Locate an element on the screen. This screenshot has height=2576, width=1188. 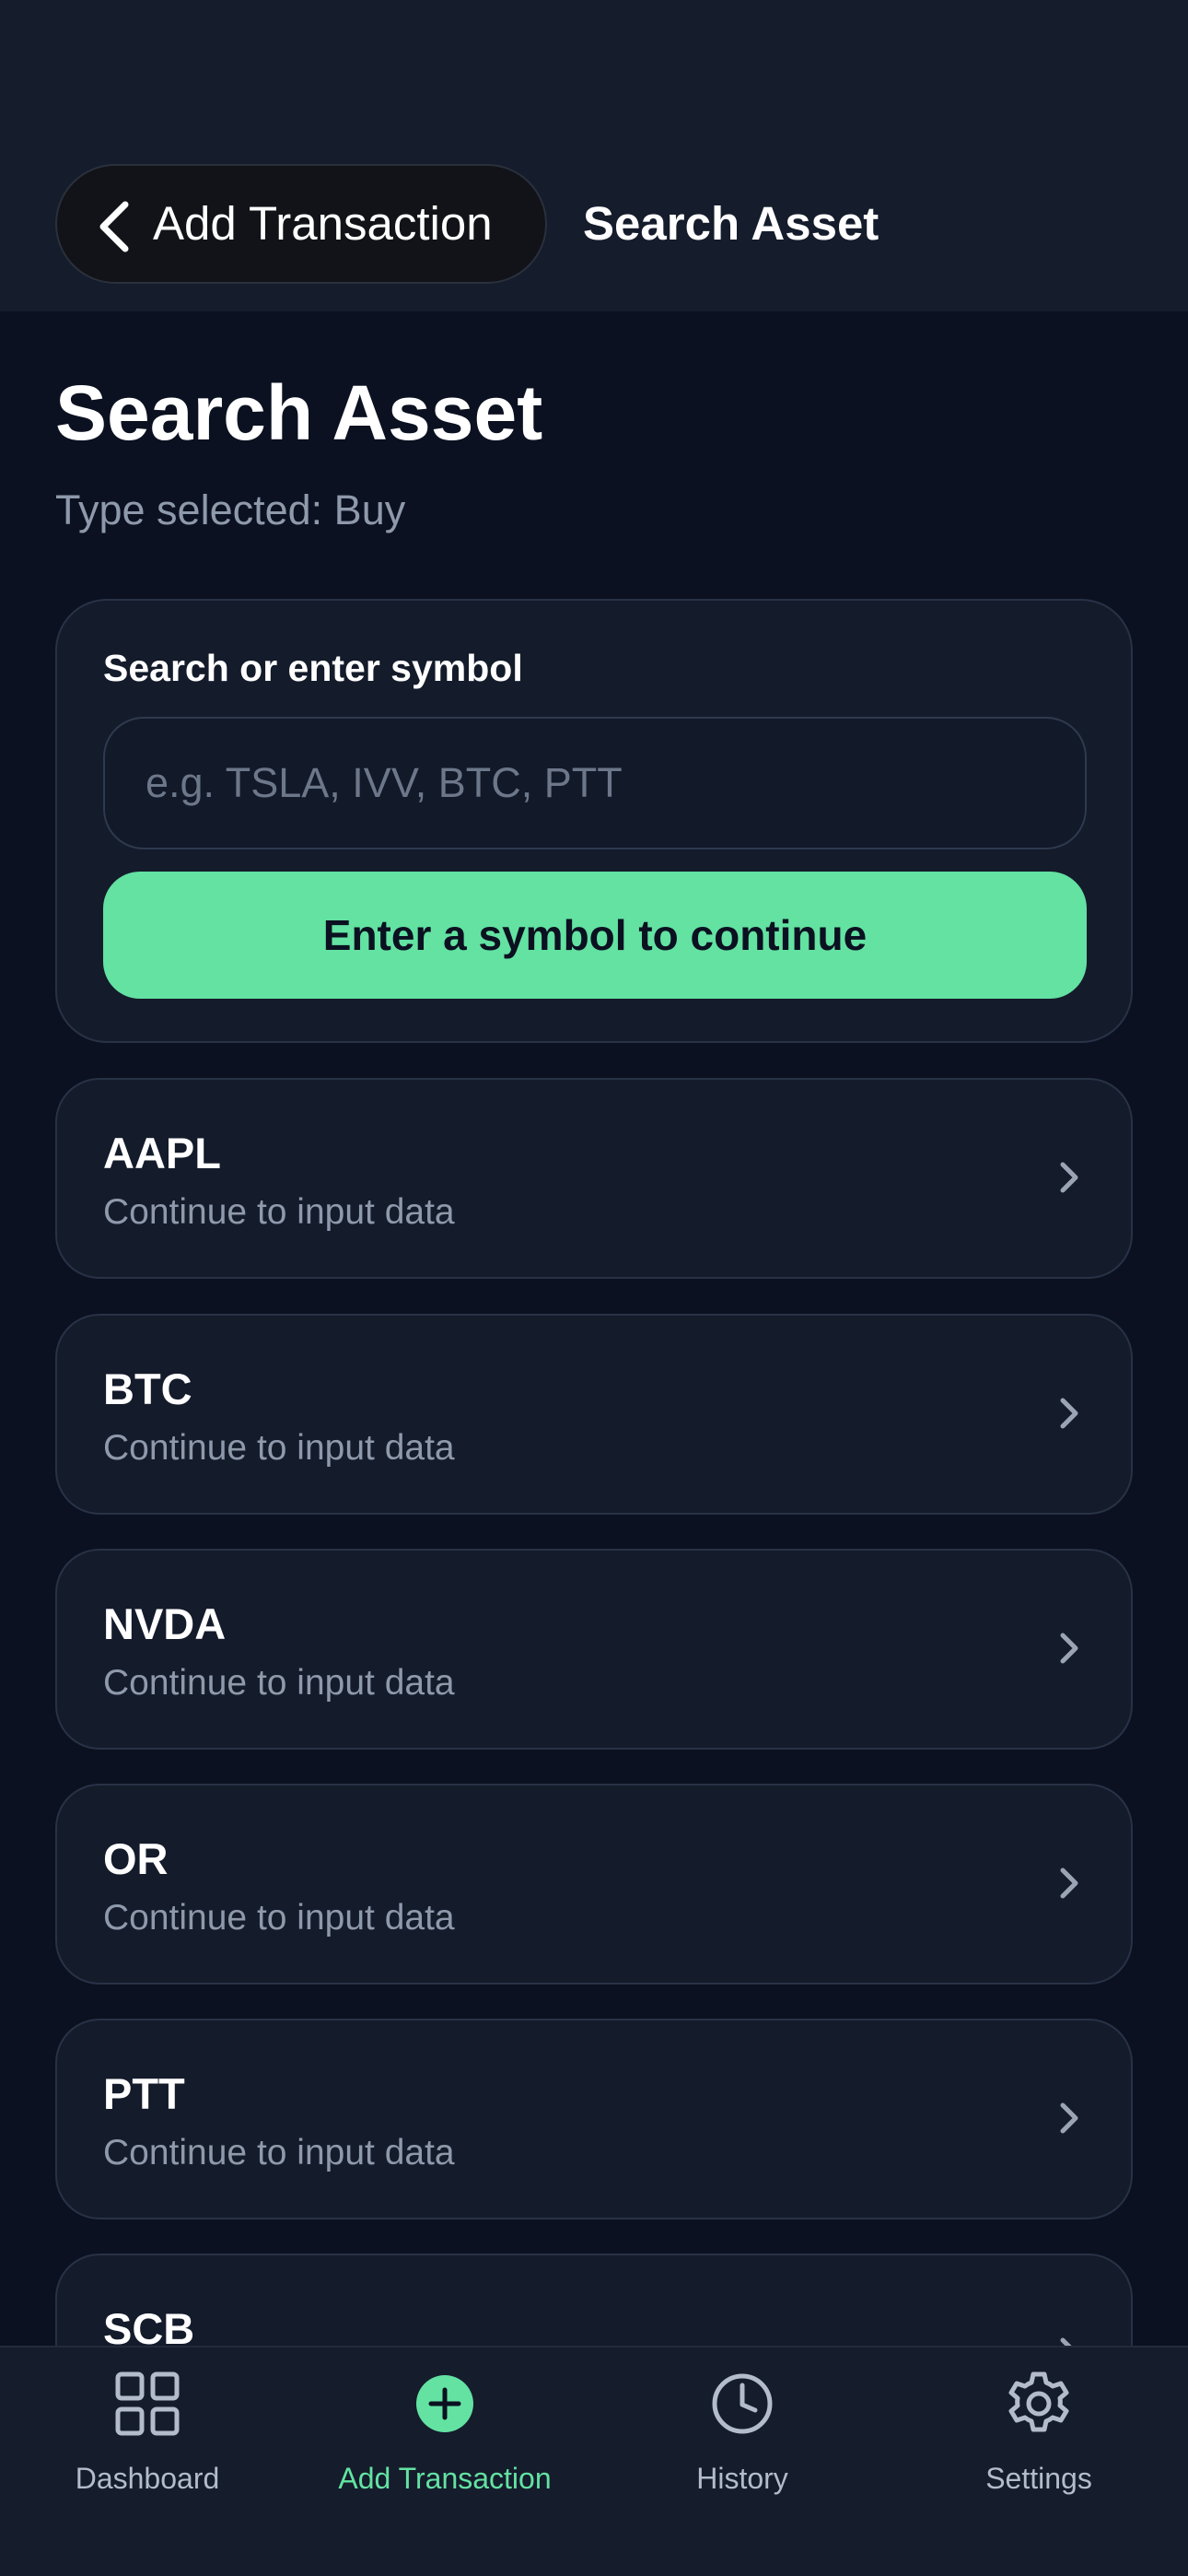
tab-history: History is located at coordinates (742, 2462).